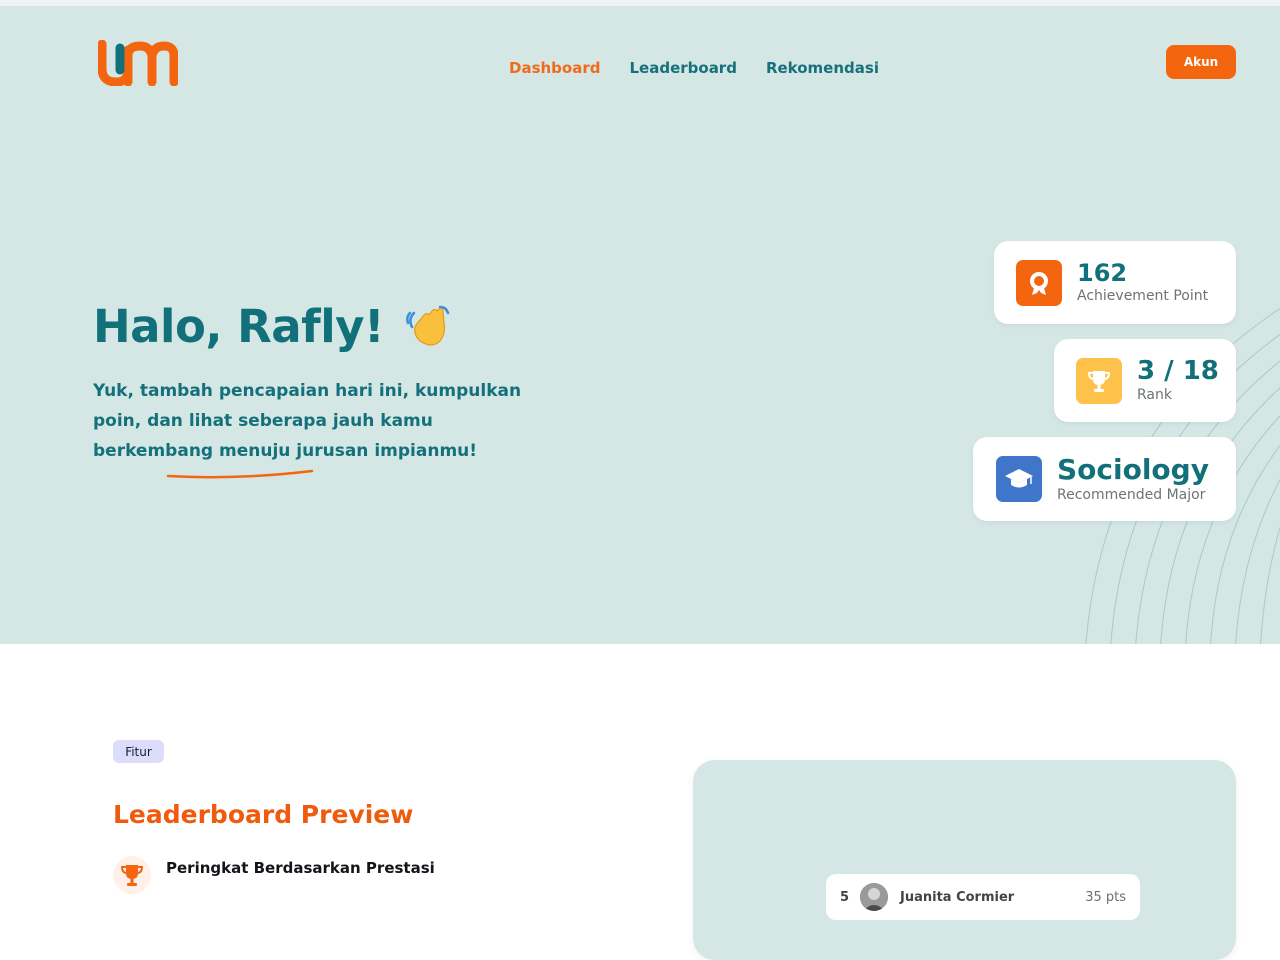 The height and width of the screenshot is (960, 1280). I want to click on award-icon, so click(1039, 282).